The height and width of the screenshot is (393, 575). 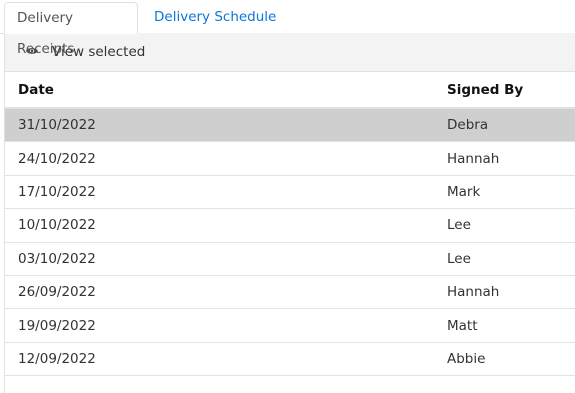 I want to click on table-row: 10/10/2022 Lee, so click(x=290, y=226).